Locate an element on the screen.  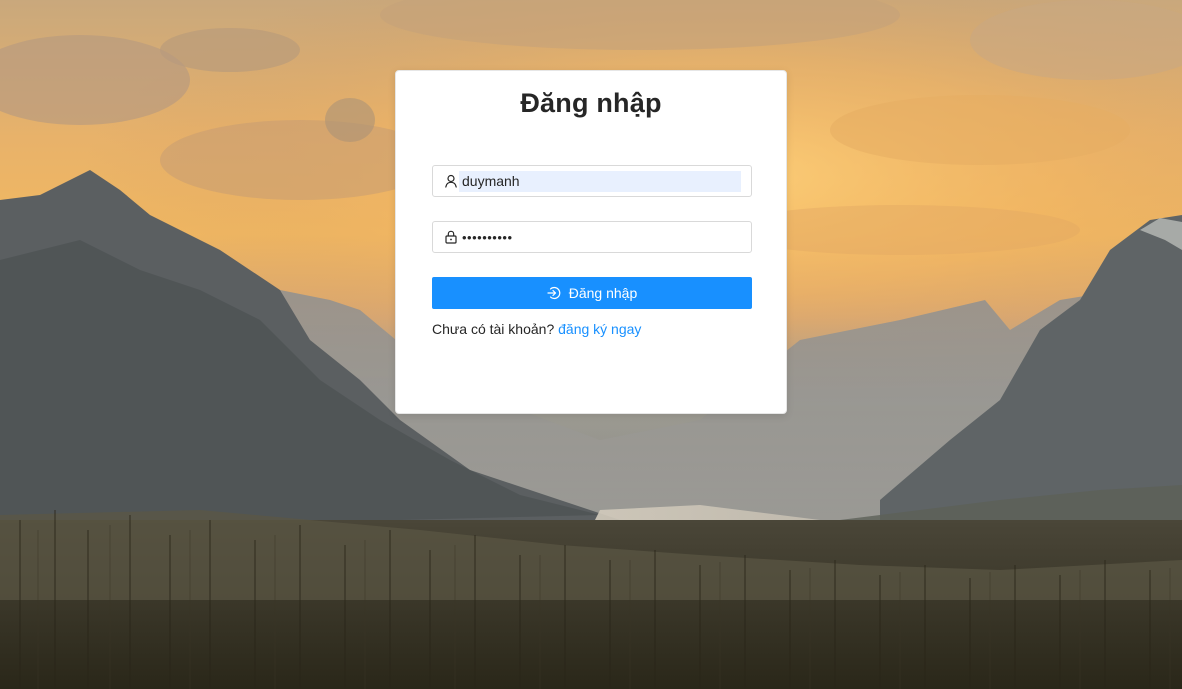
username-field is located at coordinates (592, 181).